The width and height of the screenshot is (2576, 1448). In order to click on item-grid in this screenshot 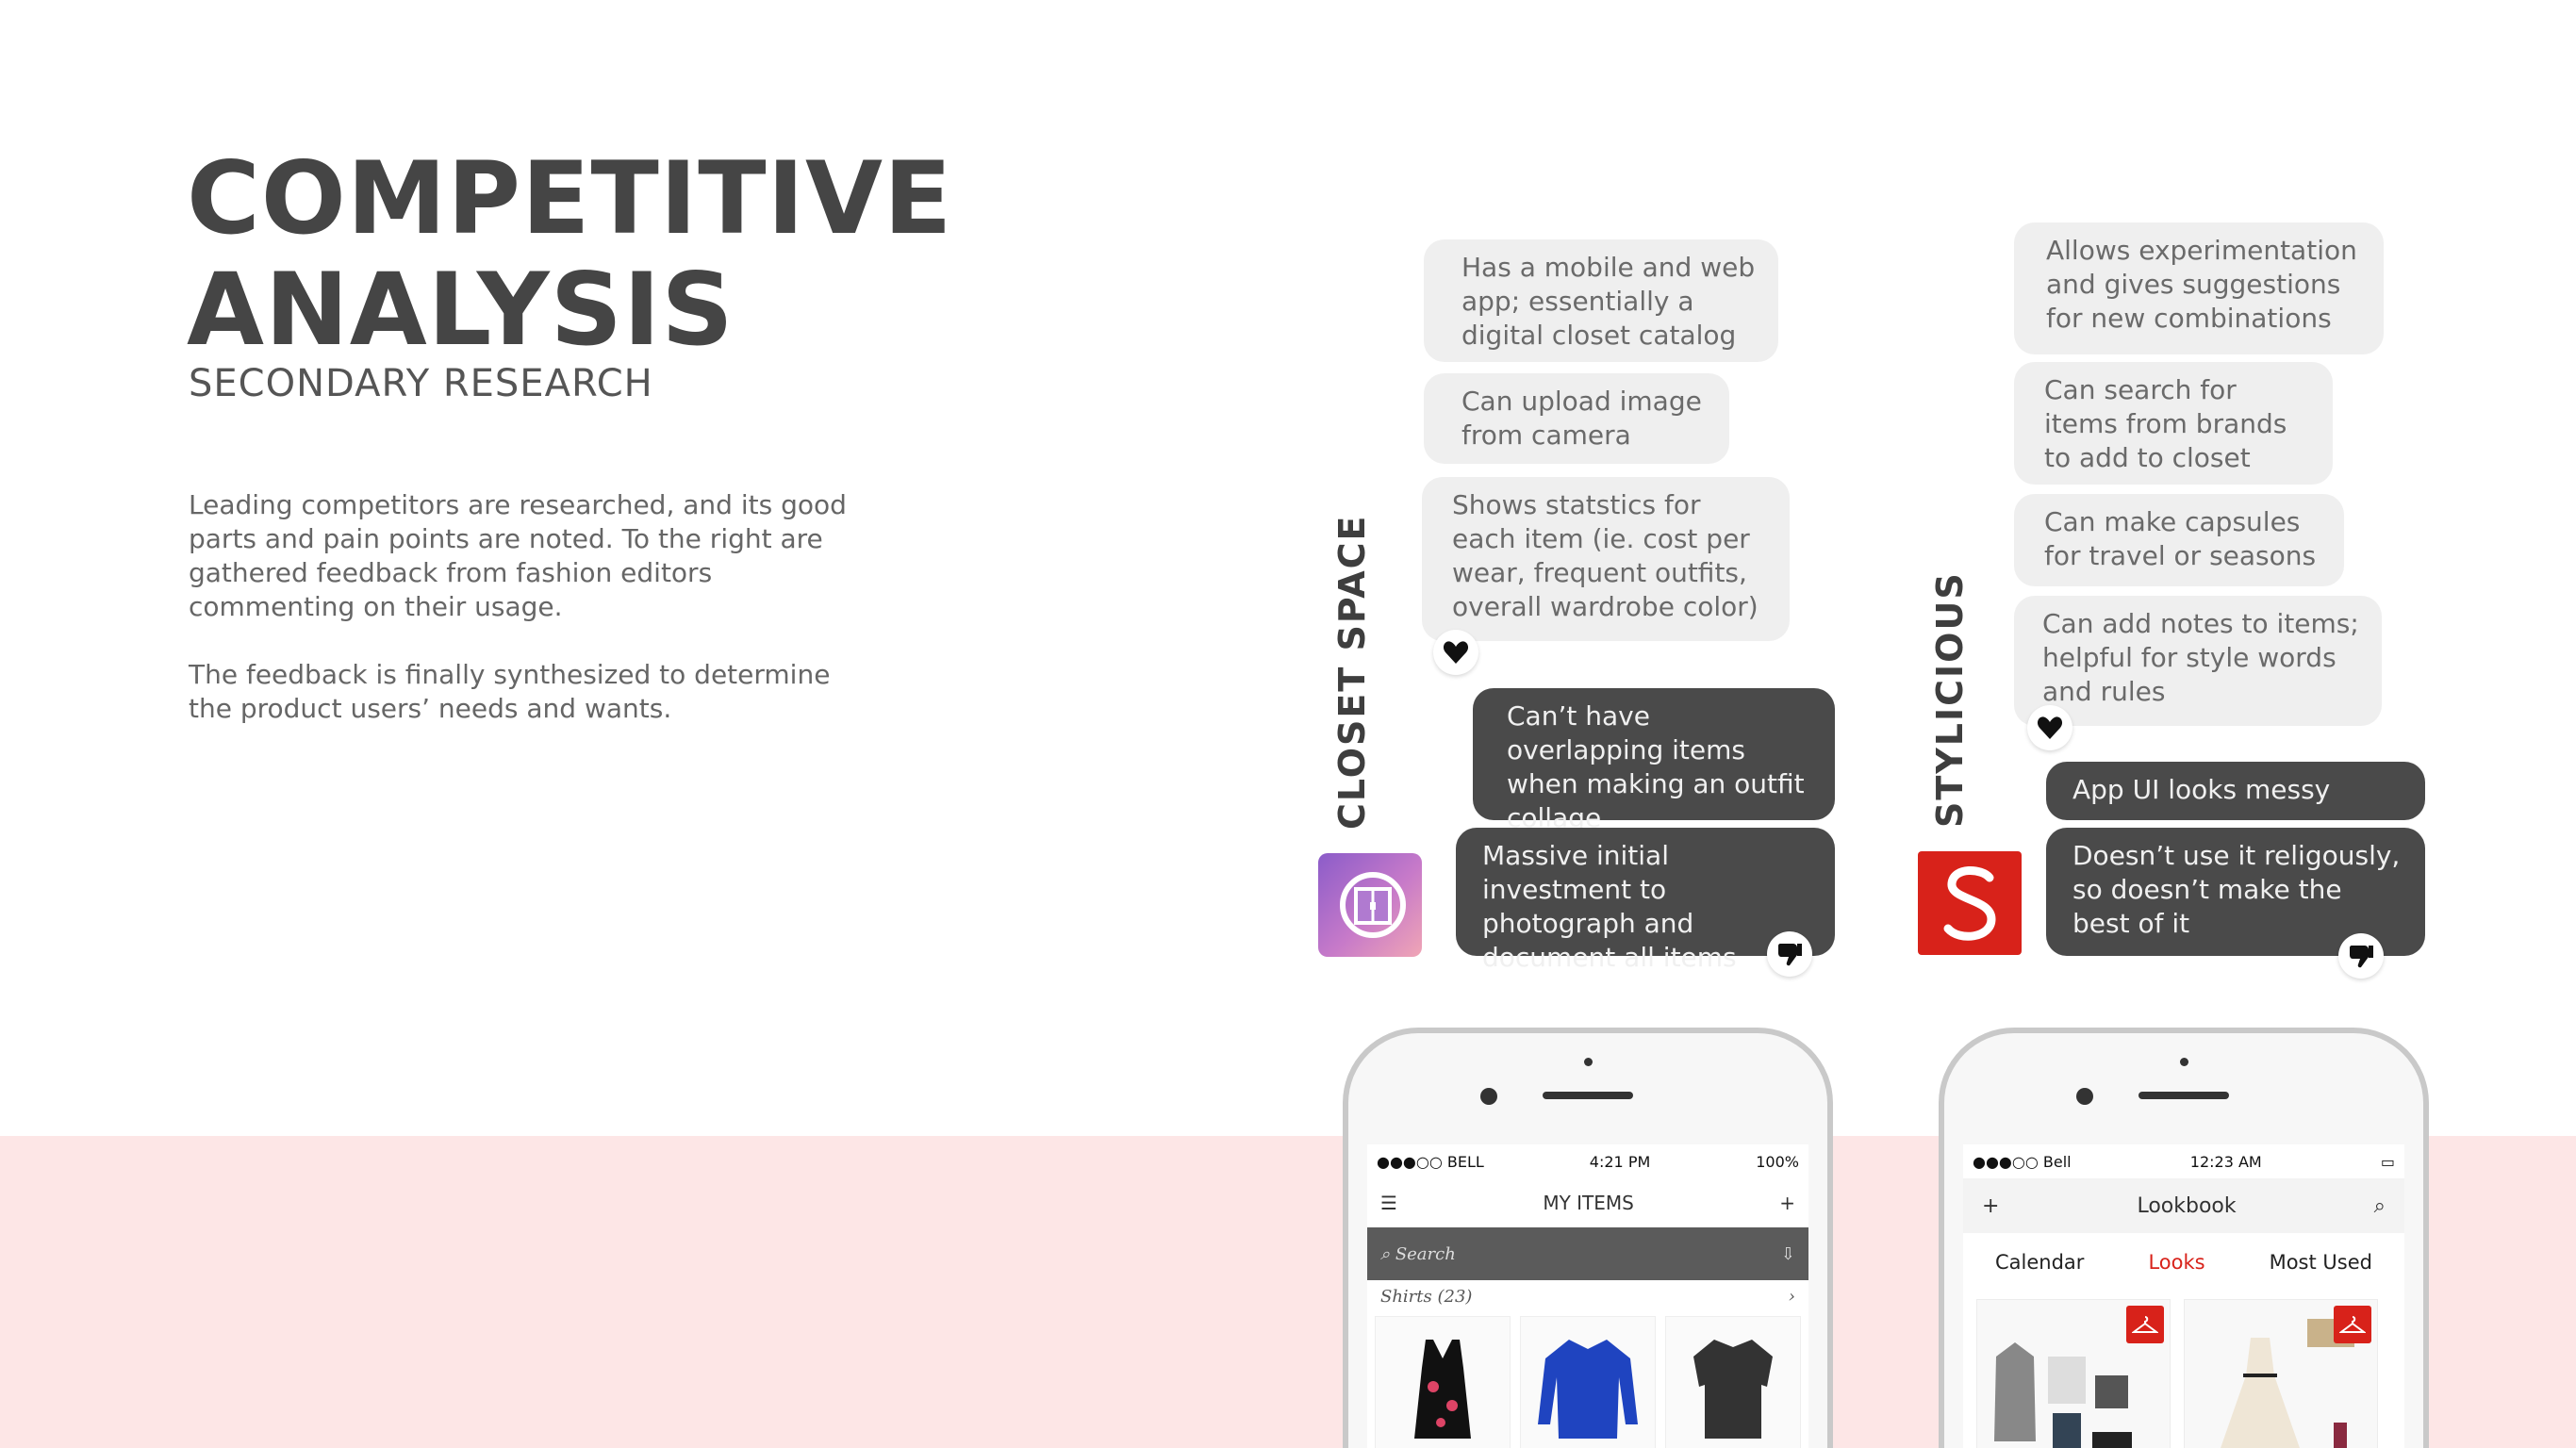, I will do `click(1587, 1380)`.